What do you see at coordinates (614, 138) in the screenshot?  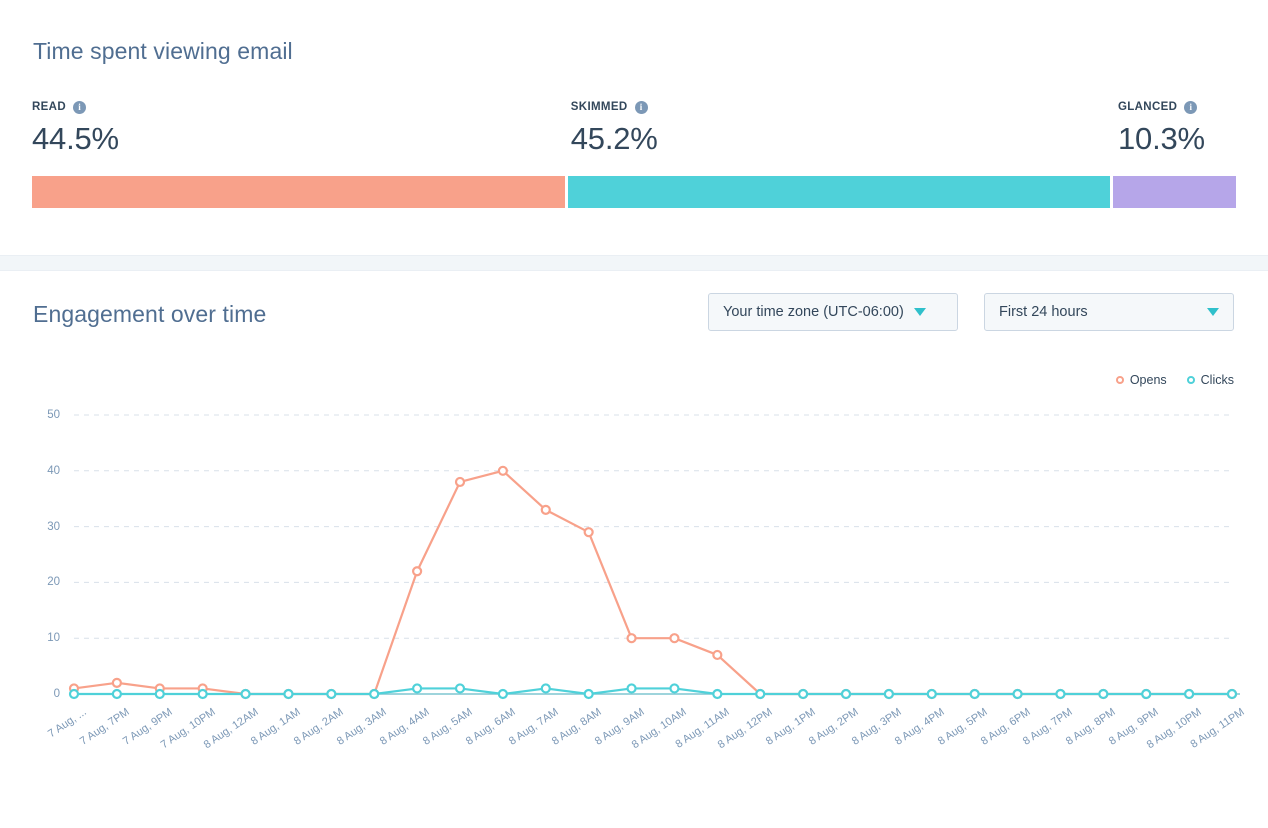 I see `metric-value: 45.2%` at bounding box center [614, 138].